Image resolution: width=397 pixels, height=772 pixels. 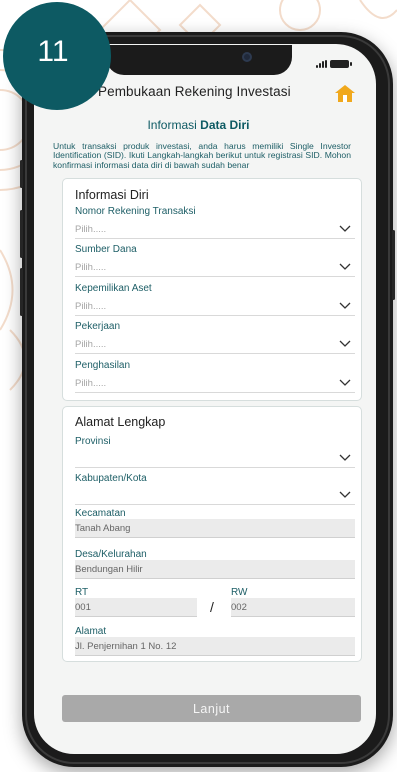 What do you see at coordinates (215, 496) in the screenshot?
I see `regency-select` at bounding box center [215, 496].